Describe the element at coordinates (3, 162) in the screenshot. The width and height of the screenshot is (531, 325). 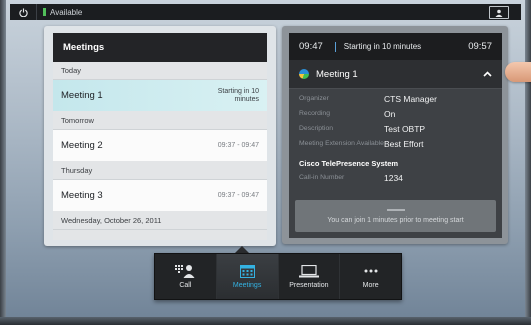
I see `screen-bezel-left` at that location.